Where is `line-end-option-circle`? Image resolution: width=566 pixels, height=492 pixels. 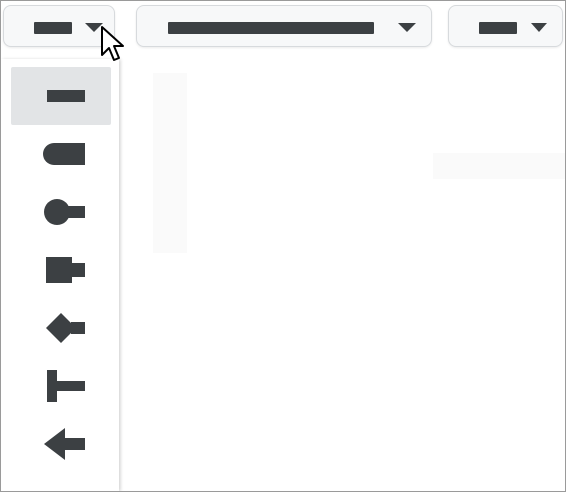
line-end-option-circle is located at coordinates (61, 212).